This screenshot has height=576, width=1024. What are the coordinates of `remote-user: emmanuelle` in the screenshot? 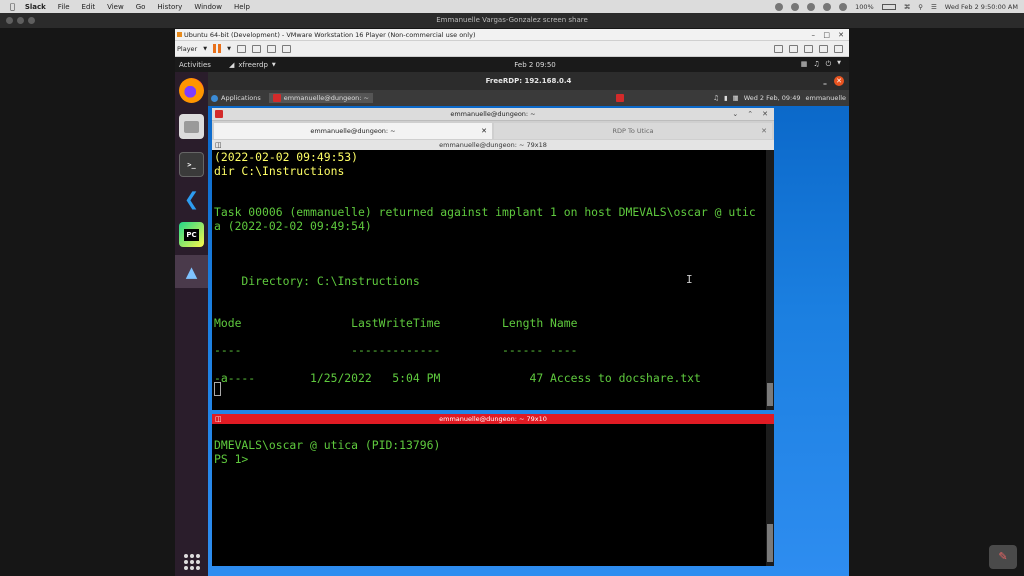 It's located at (826, 98).